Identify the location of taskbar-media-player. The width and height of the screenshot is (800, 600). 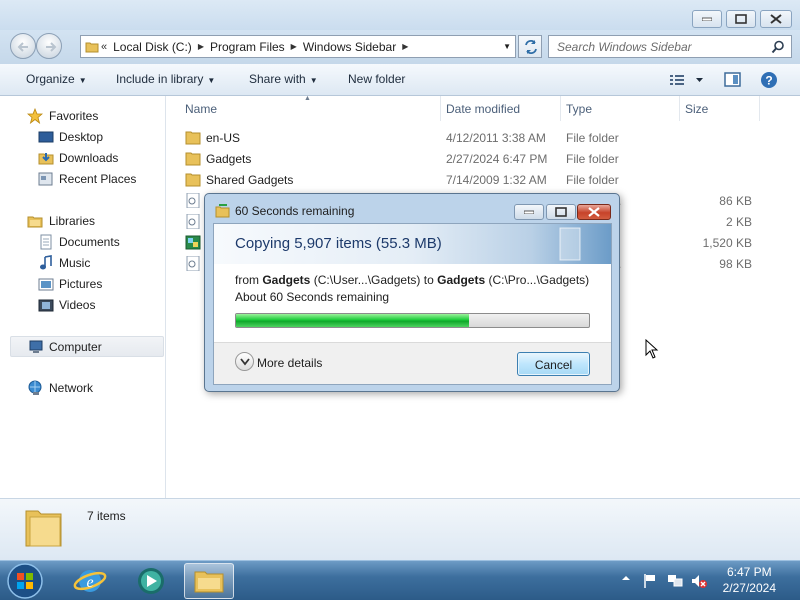
(149, 581).